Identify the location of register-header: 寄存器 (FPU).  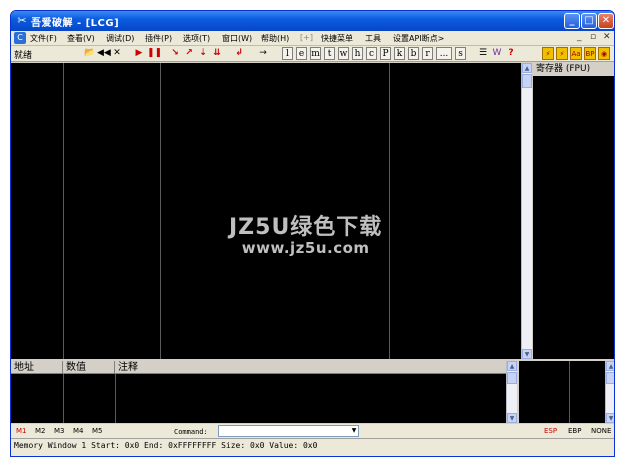
(573, 69).